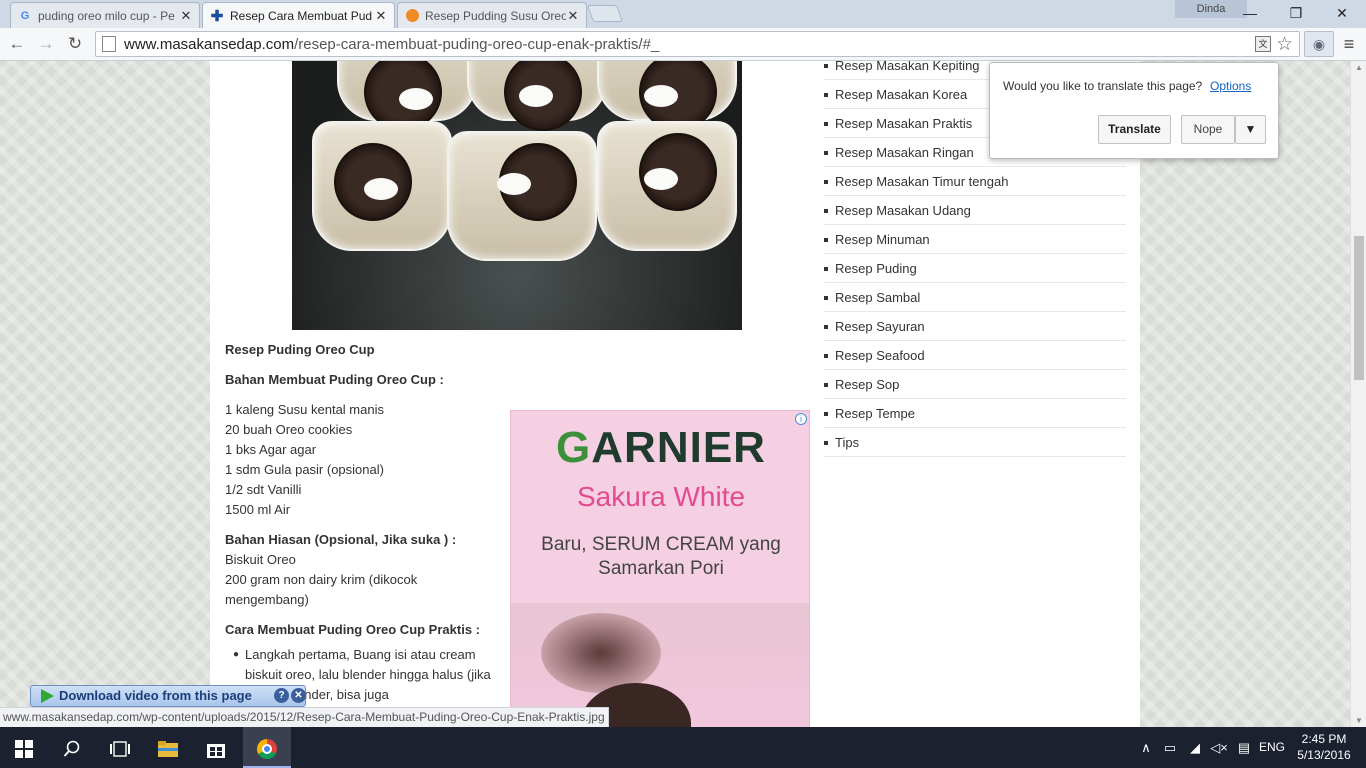 The width and height of the screenshot is (1366, 768). What do you see at coordinates (300, 349) in the screenshot?
I see `article-title: Resep Puding Oreo Cup` at bounding box center [300, 349].